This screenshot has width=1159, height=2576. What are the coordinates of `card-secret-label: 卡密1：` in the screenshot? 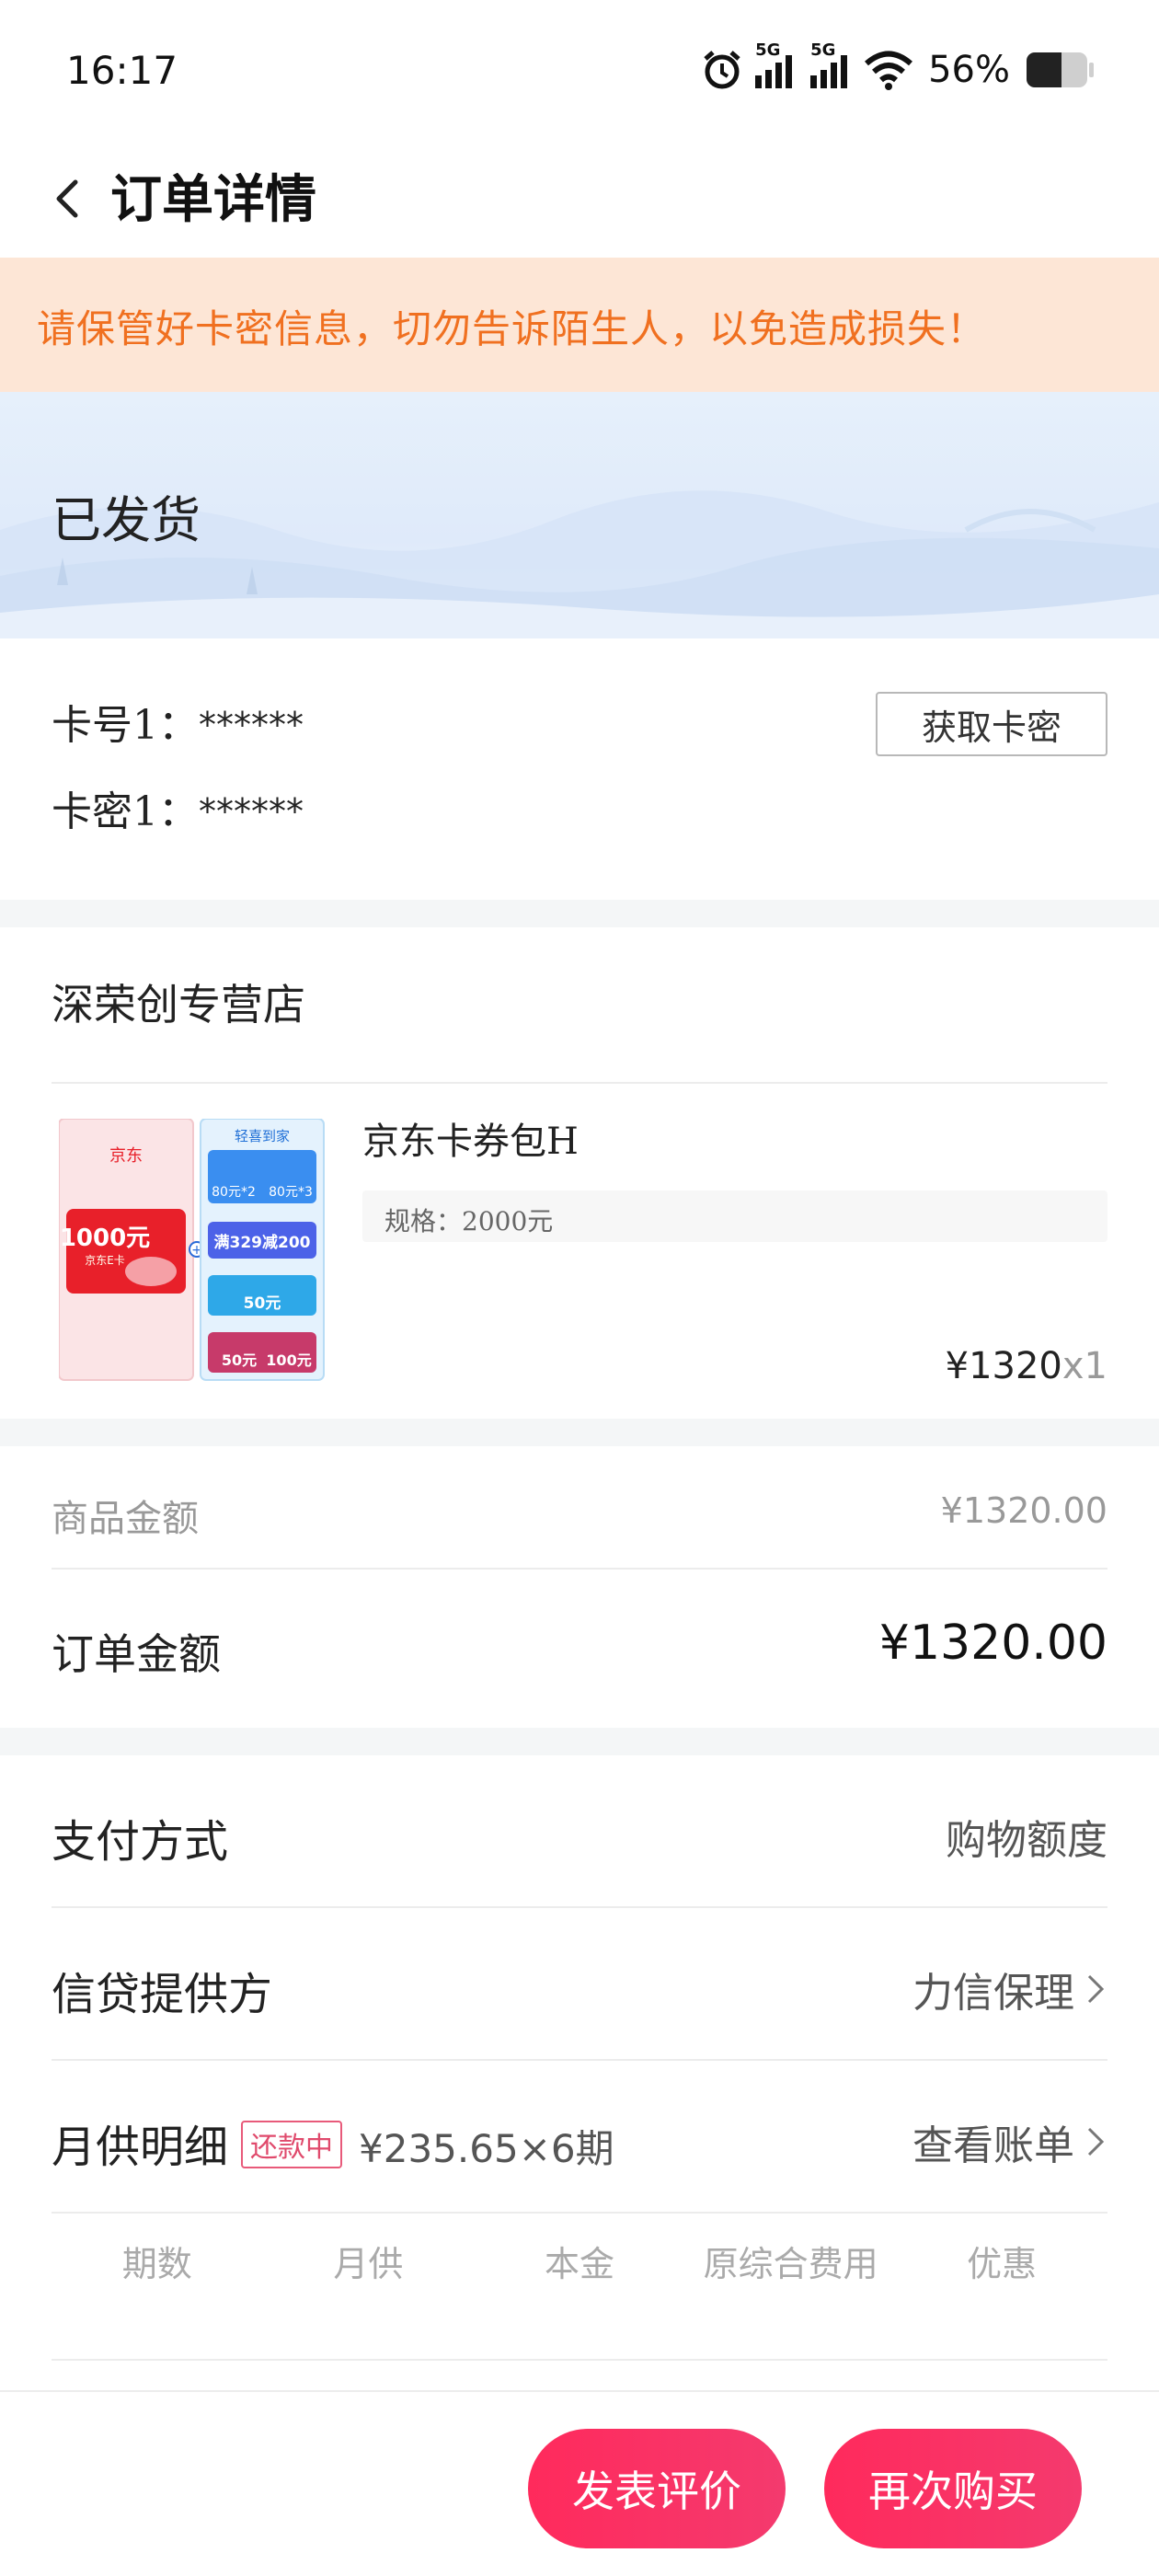 It's located at (125, 811).